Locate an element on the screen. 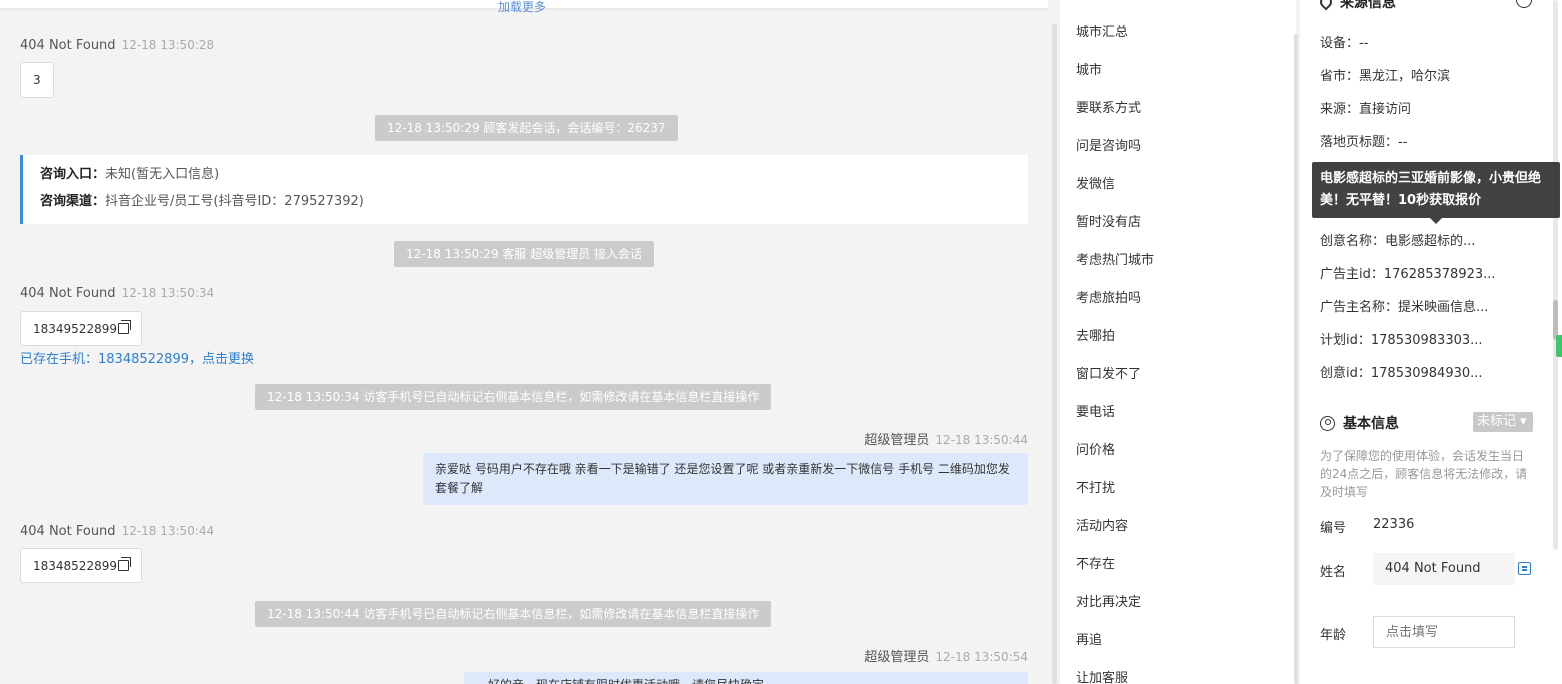 The image size is (1562, 684). phrase-item: 再追 is located at coordinates (1089, 638).